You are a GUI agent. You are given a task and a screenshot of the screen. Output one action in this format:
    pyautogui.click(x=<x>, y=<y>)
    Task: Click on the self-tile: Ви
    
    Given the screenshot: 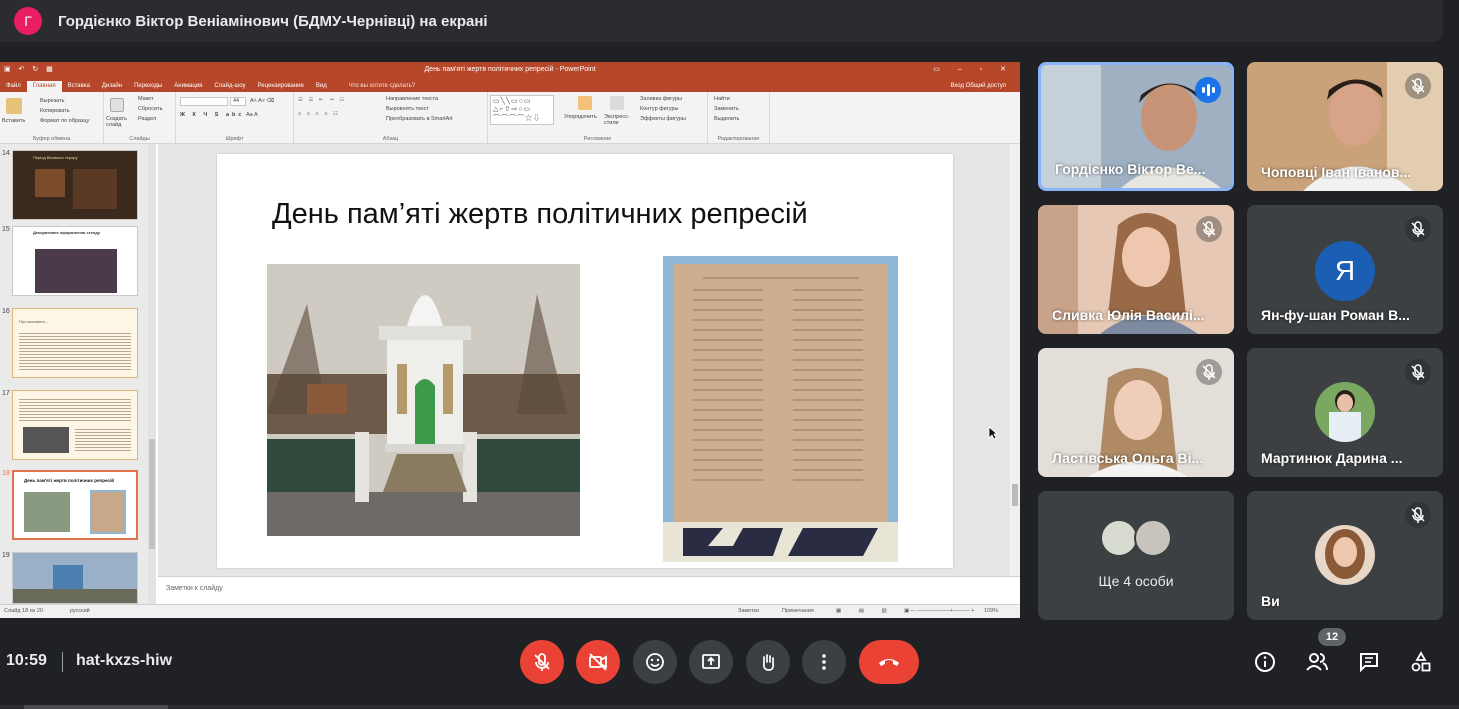 What is the action you would take?
    pyautogui.click(x=1345, y=555)
    